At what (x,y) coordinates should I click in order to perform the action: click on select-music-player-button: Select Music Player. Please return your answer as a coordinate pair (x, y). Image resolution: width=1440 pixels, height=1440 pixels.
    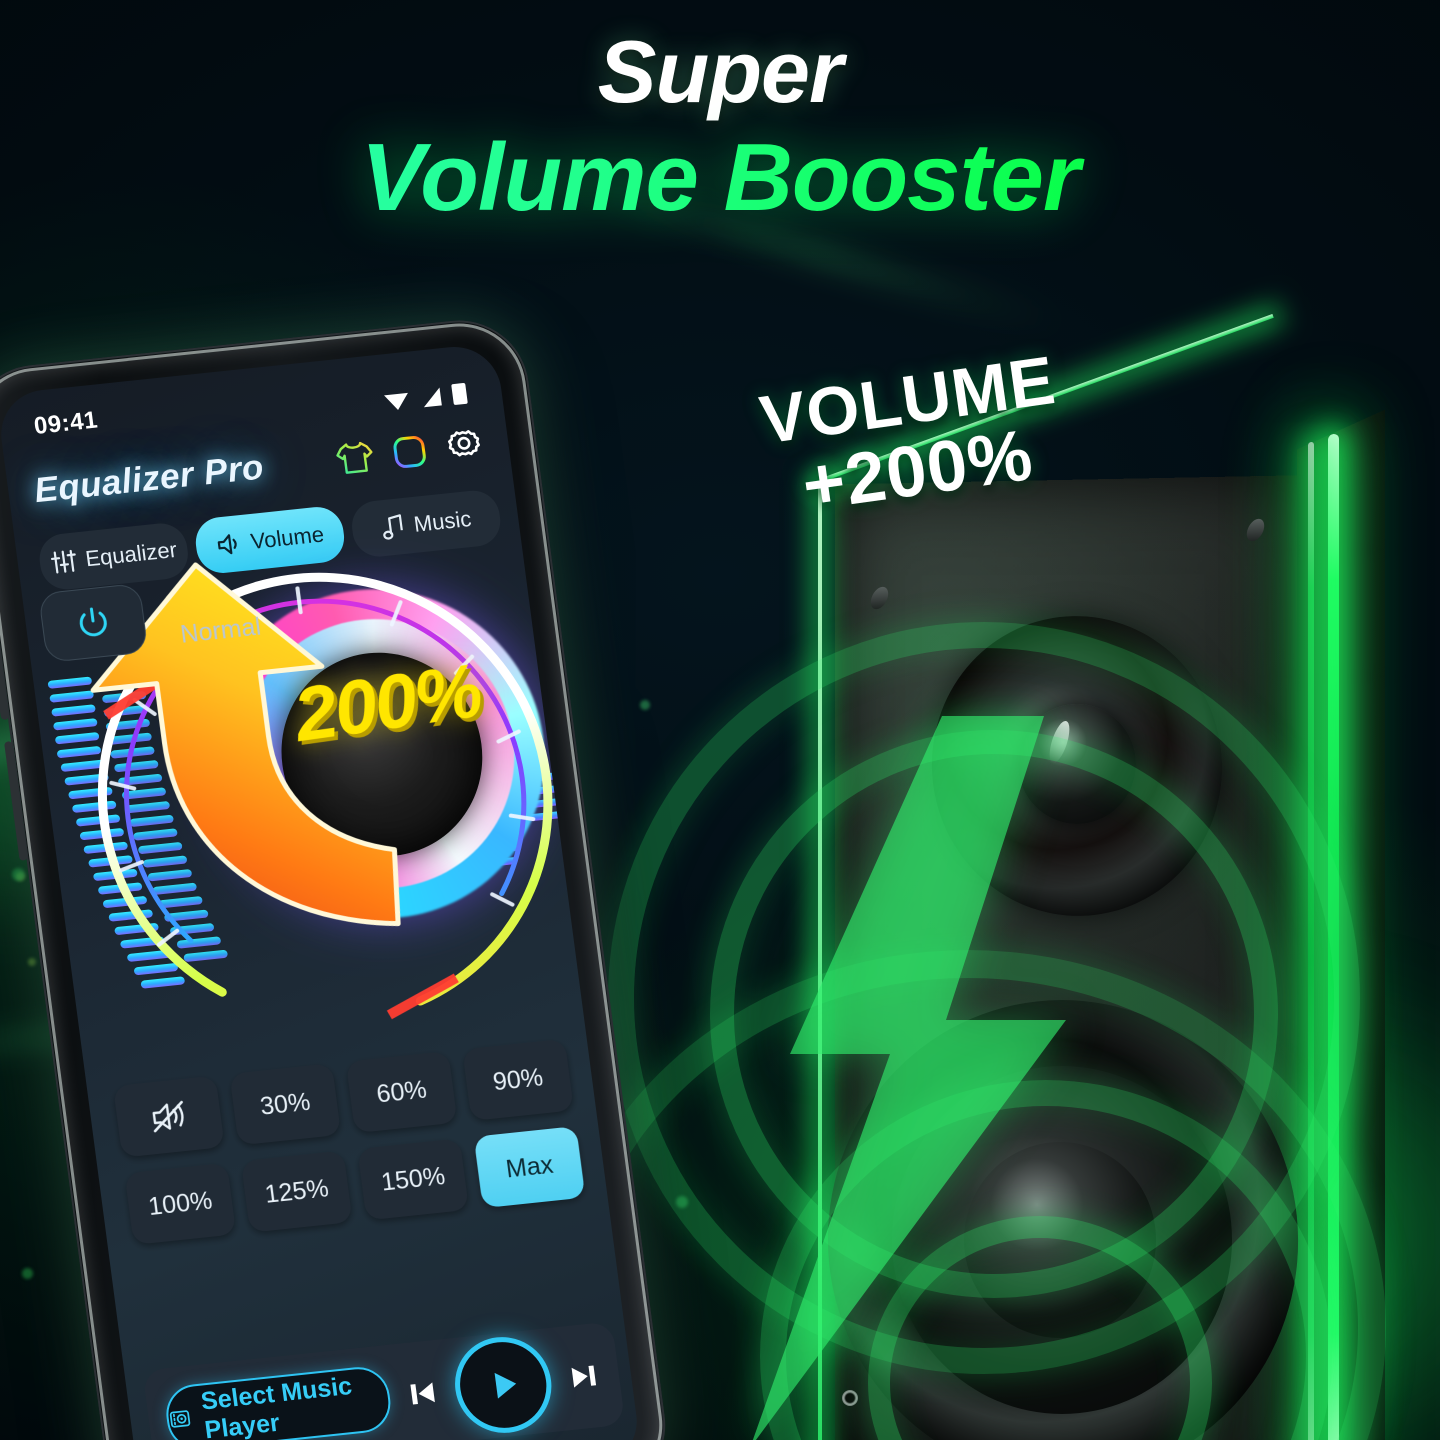
    Looking at the image, I should click on (278, 1402).